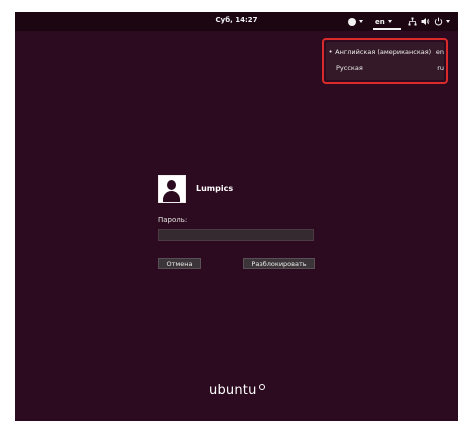  Describe the element at coordinates (349, 68) in the screenshot. I see `language-name: Русская` at that location.